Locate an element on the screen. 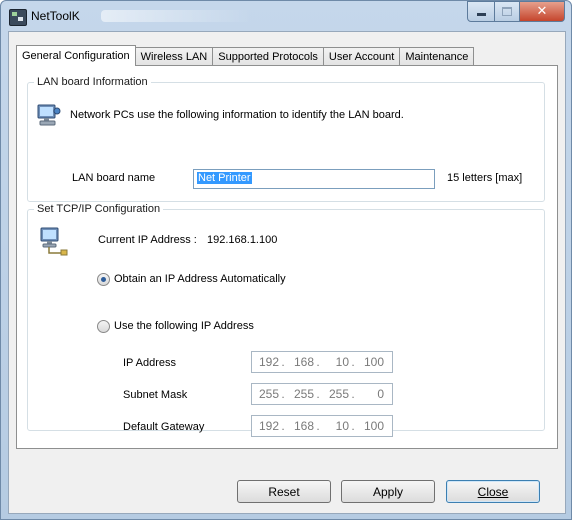  ip-octet: 168 is located at coordinates (303, 362).